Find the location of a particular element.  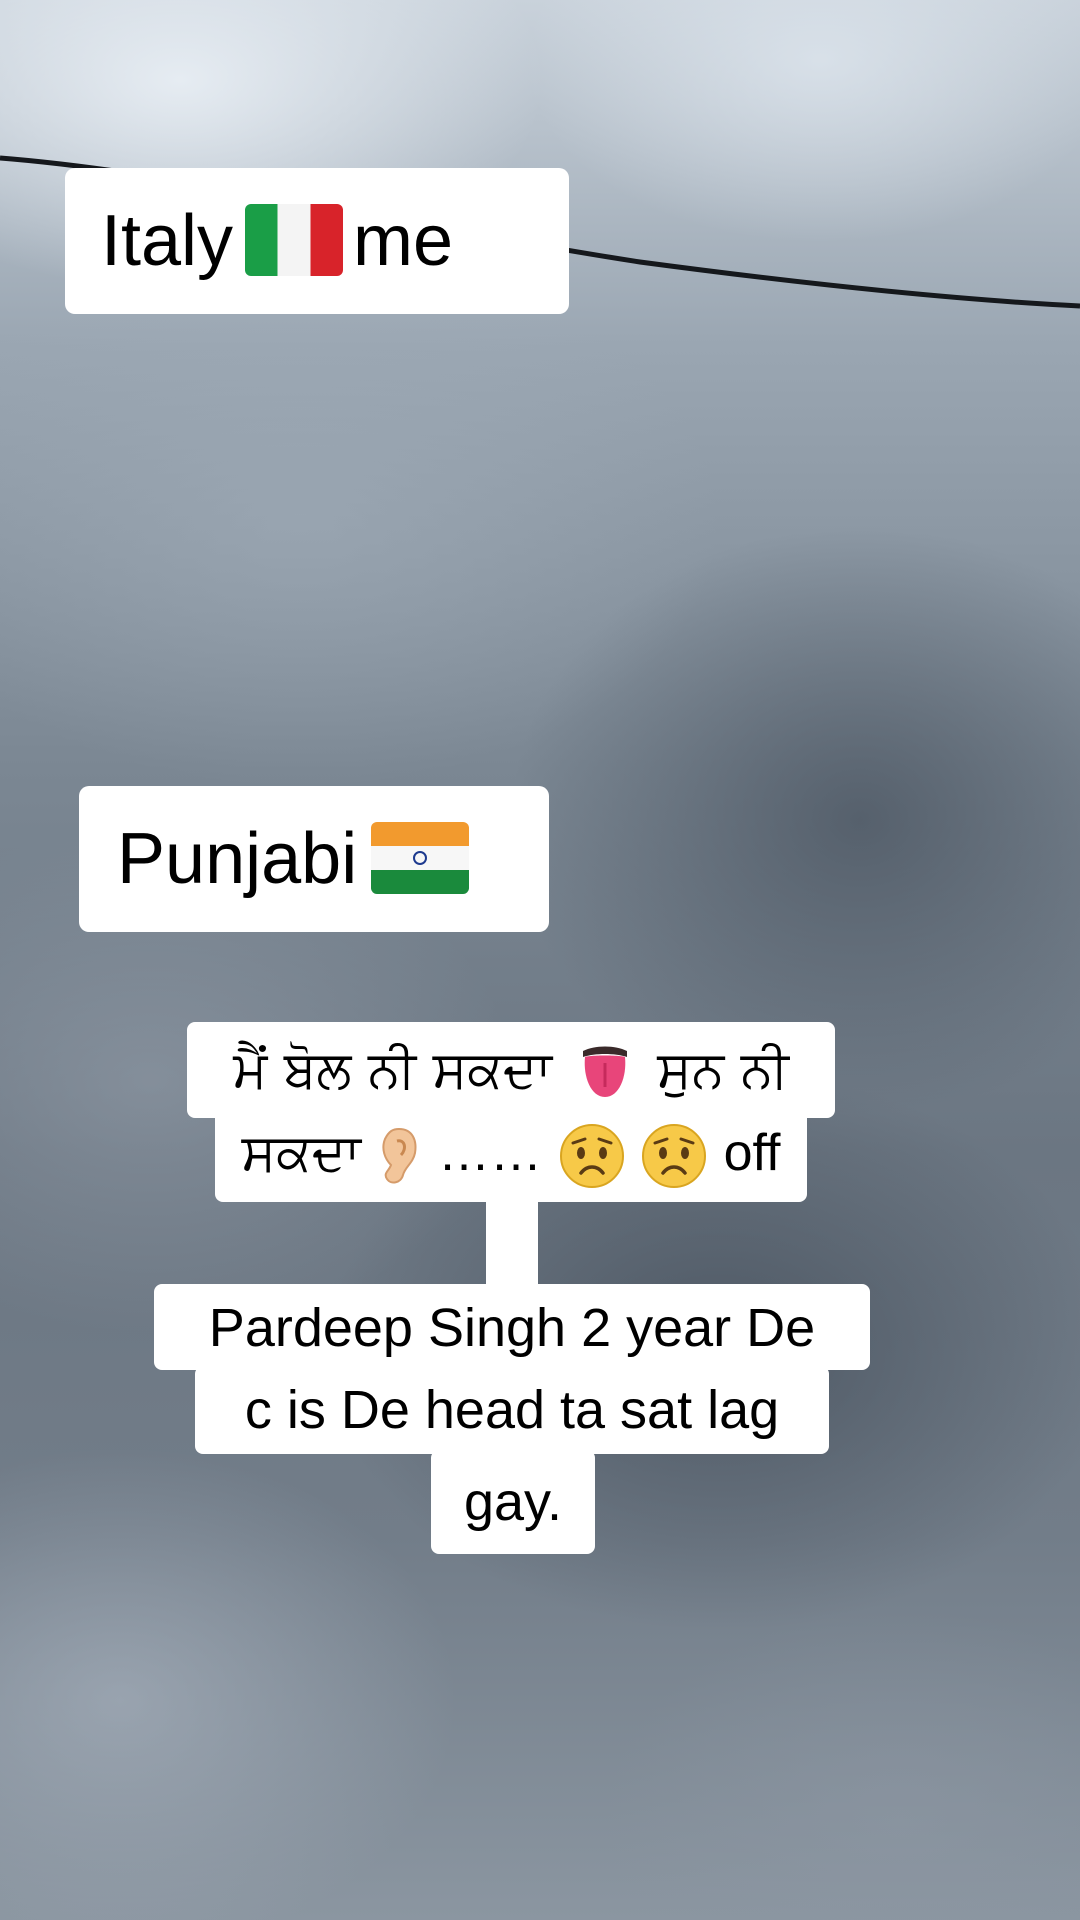

punjabi-line2-text: ਸਕਦਾ is located at coordinates (301, 1153).